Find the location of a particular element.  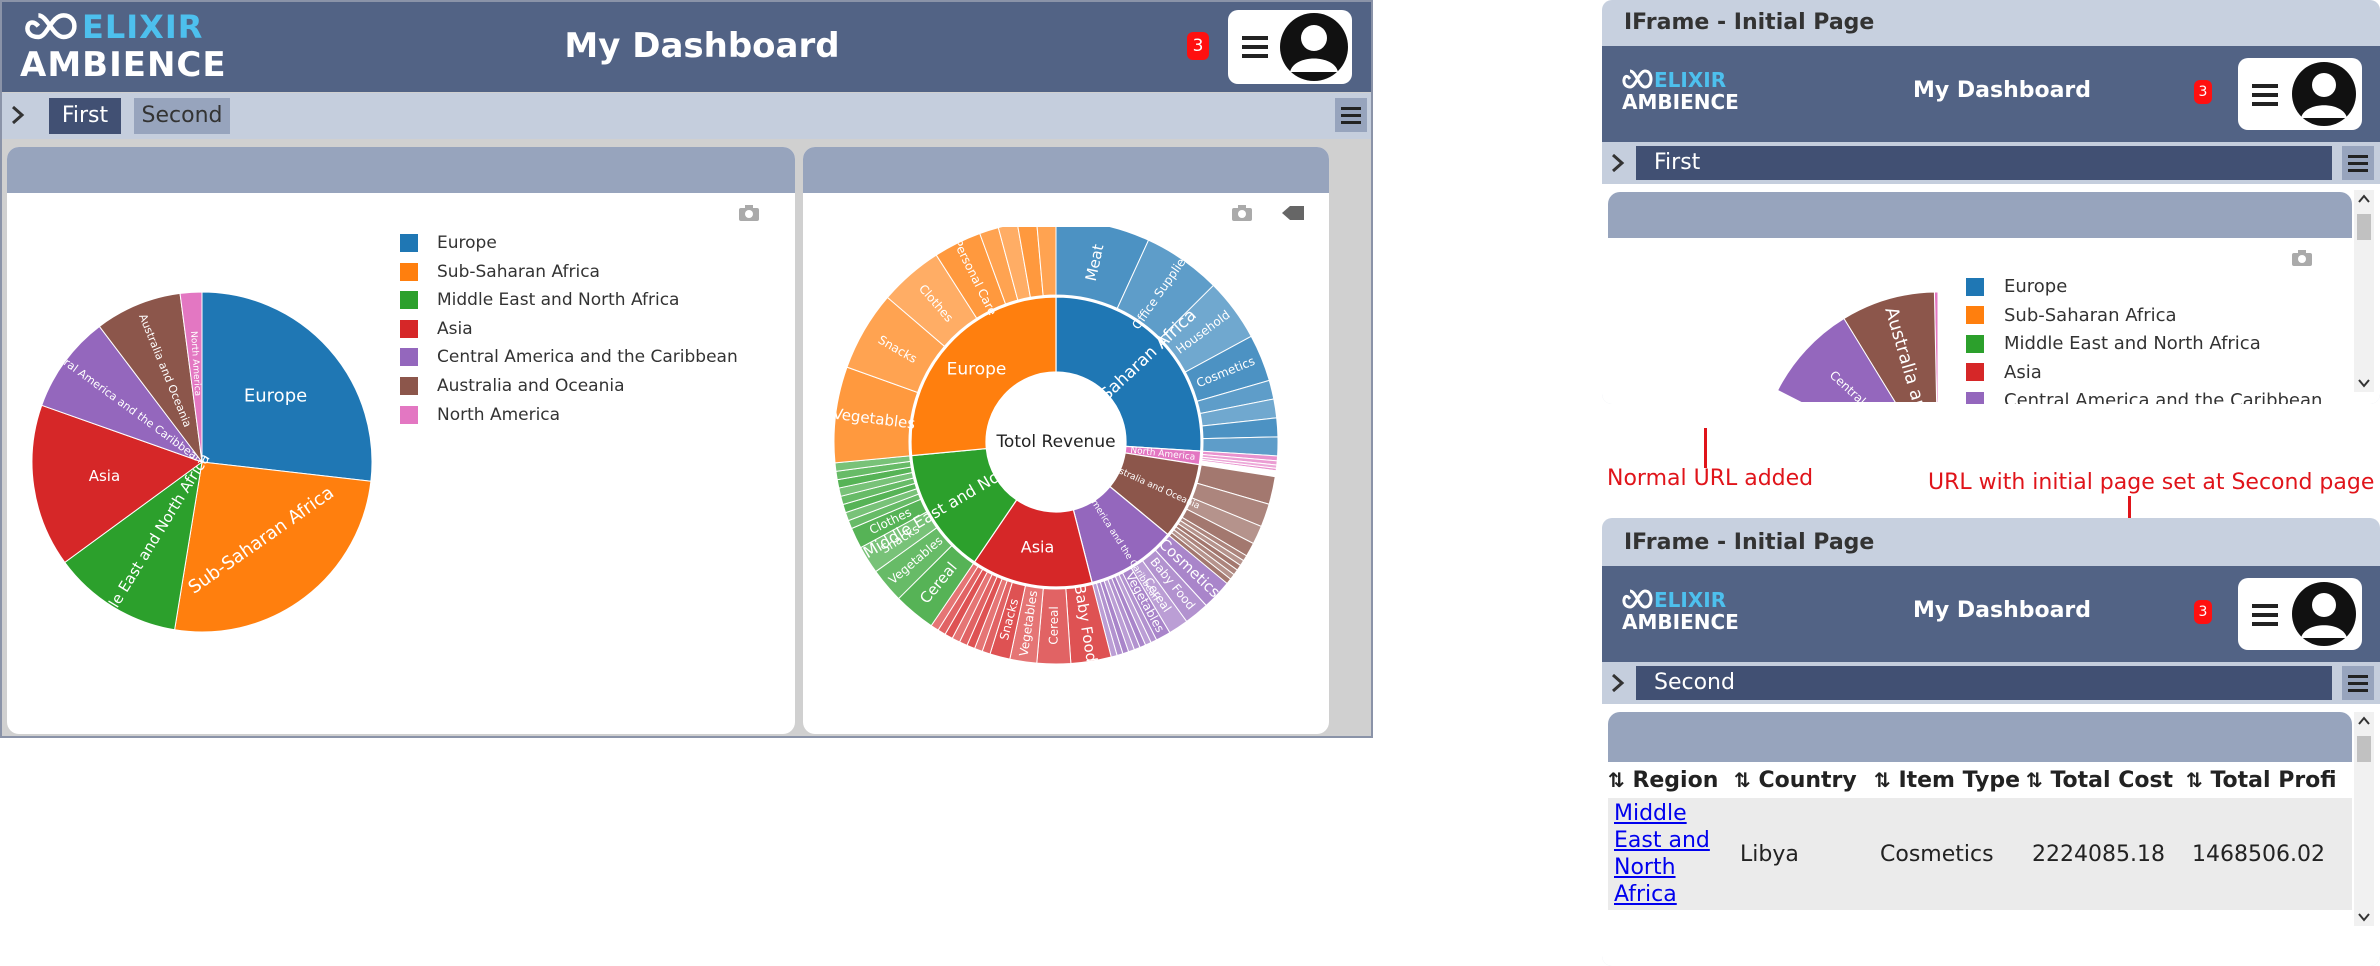

legend-label: Sub-Saharan Africa is located at coordinates (518, 271).